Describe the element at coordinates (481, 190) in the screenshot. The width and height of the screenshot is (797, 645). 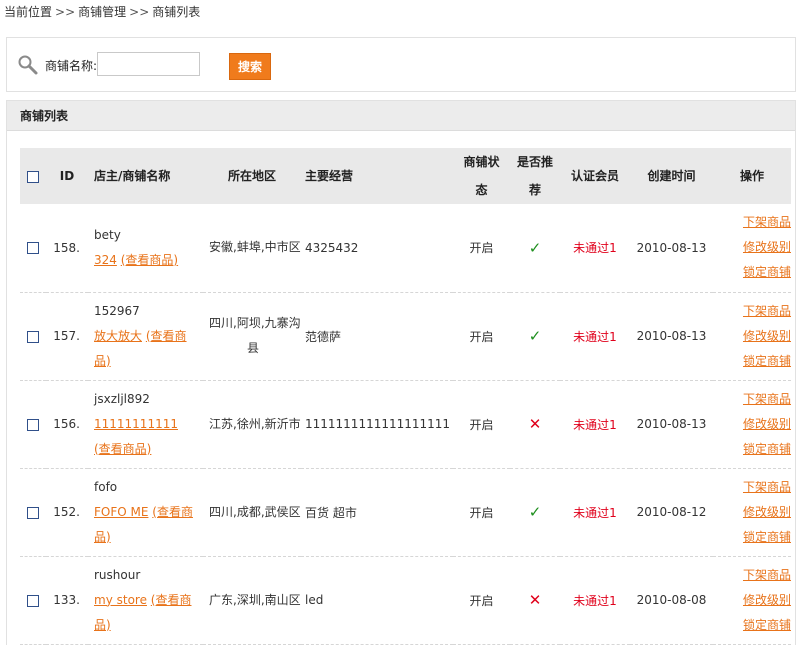
I see `header-status-line2: 态` at that location.